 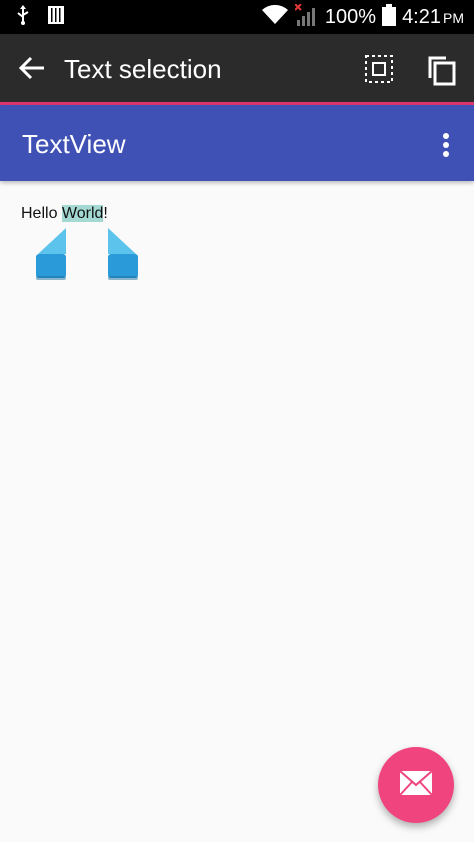 What do you see at coordinates (82, 213) in the screenshot?
I see `selected-text: World` at bounding box center [82, 213].